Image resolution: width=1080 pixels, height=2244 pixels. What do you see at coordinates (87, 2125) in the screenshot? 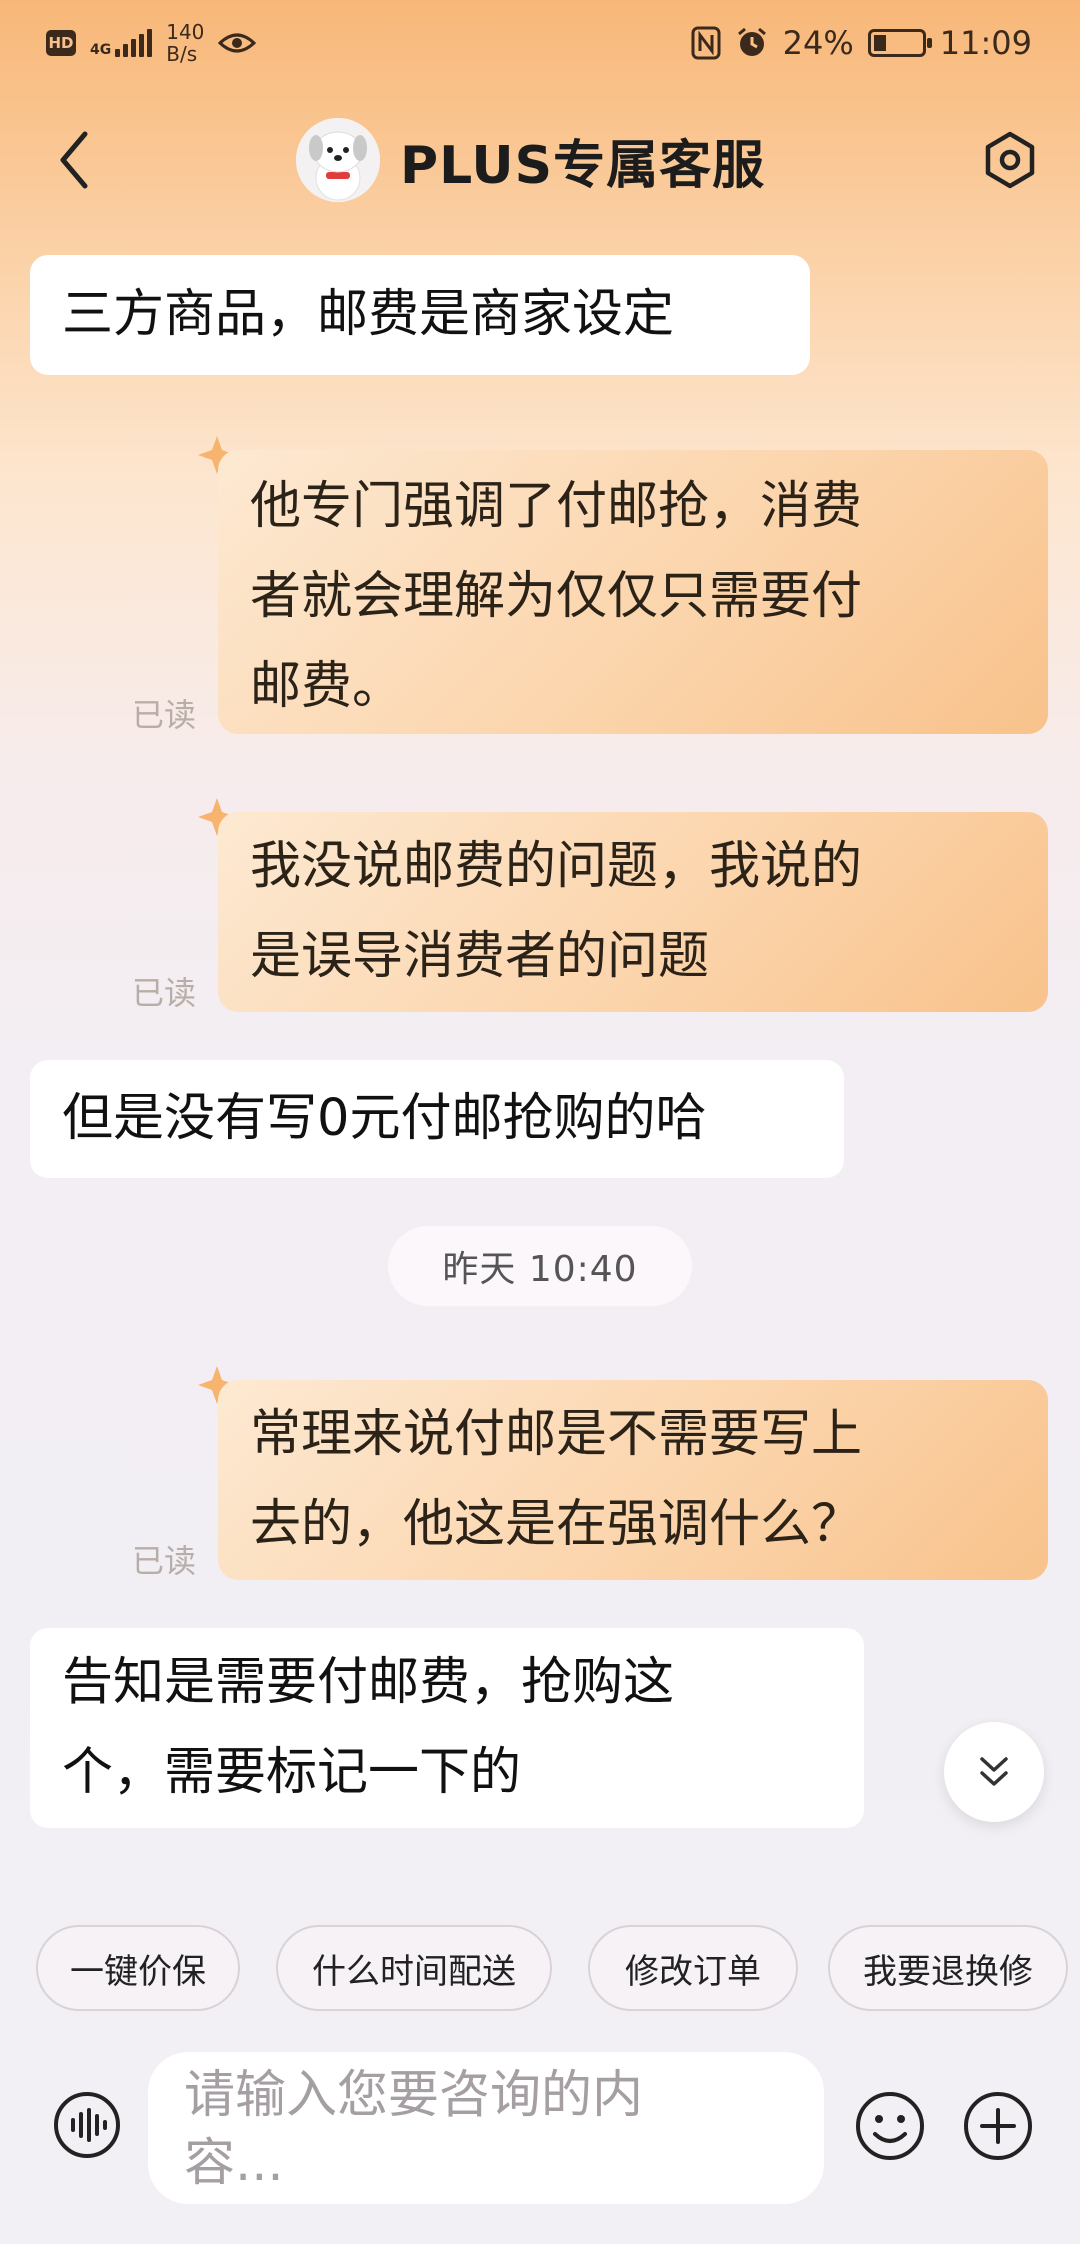
I see `voice-icon` at bounding box center [87, 2125].